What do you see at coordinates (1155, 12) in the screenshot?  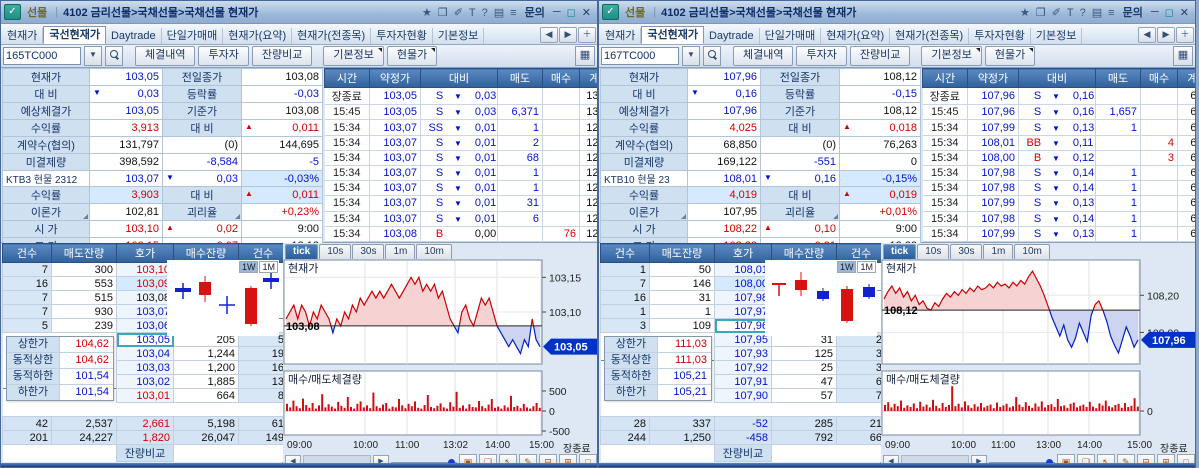 I see `minimize-button: ─` at bounding box center [1155, 12].